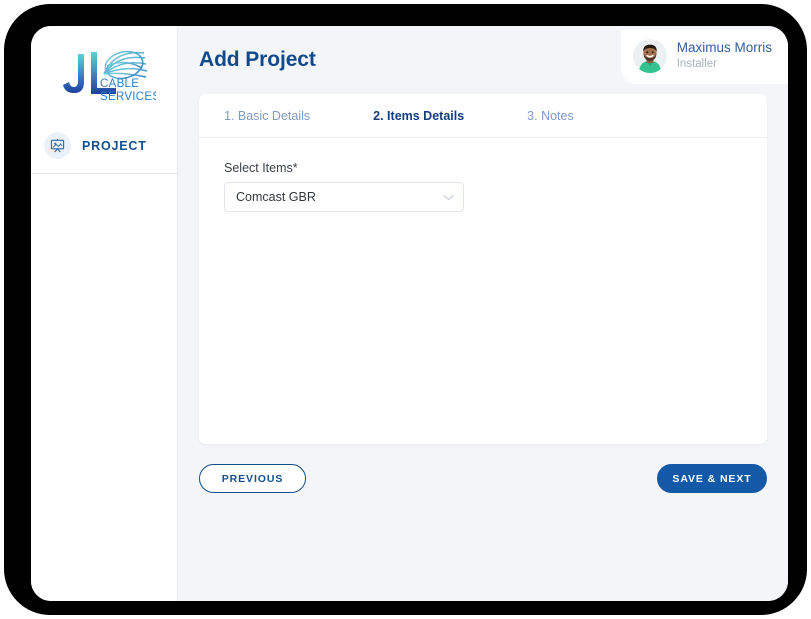 This screenshot has height=619, width=811. I want to click on previous-button: PREVIOUS, so click(252, 478).